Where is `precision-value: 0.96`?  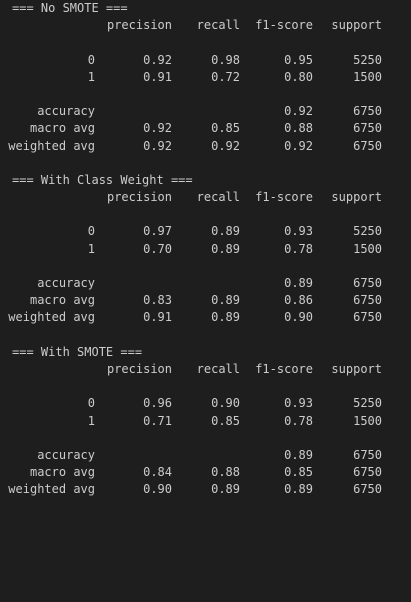 precision-value: 0.96 is located at coordinates (157, 403).